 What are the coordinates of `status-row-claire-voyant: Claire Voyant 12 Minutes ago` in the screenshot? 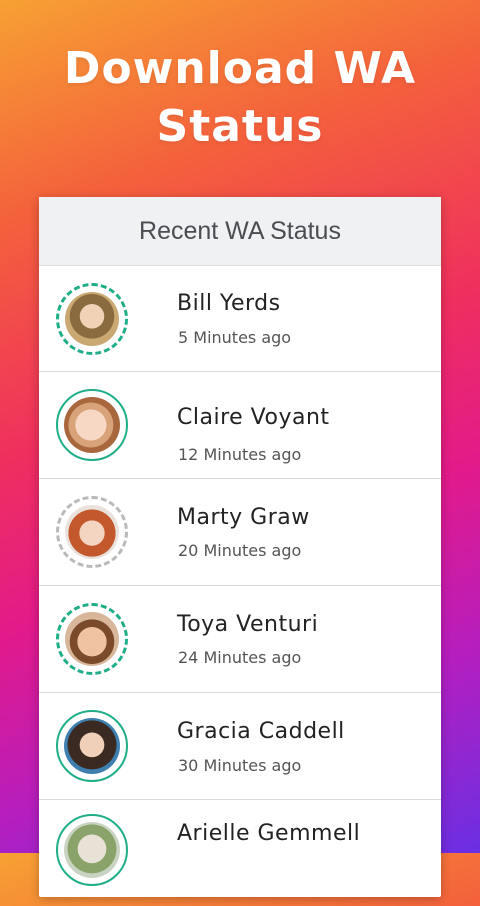 It's located at (240, 425).